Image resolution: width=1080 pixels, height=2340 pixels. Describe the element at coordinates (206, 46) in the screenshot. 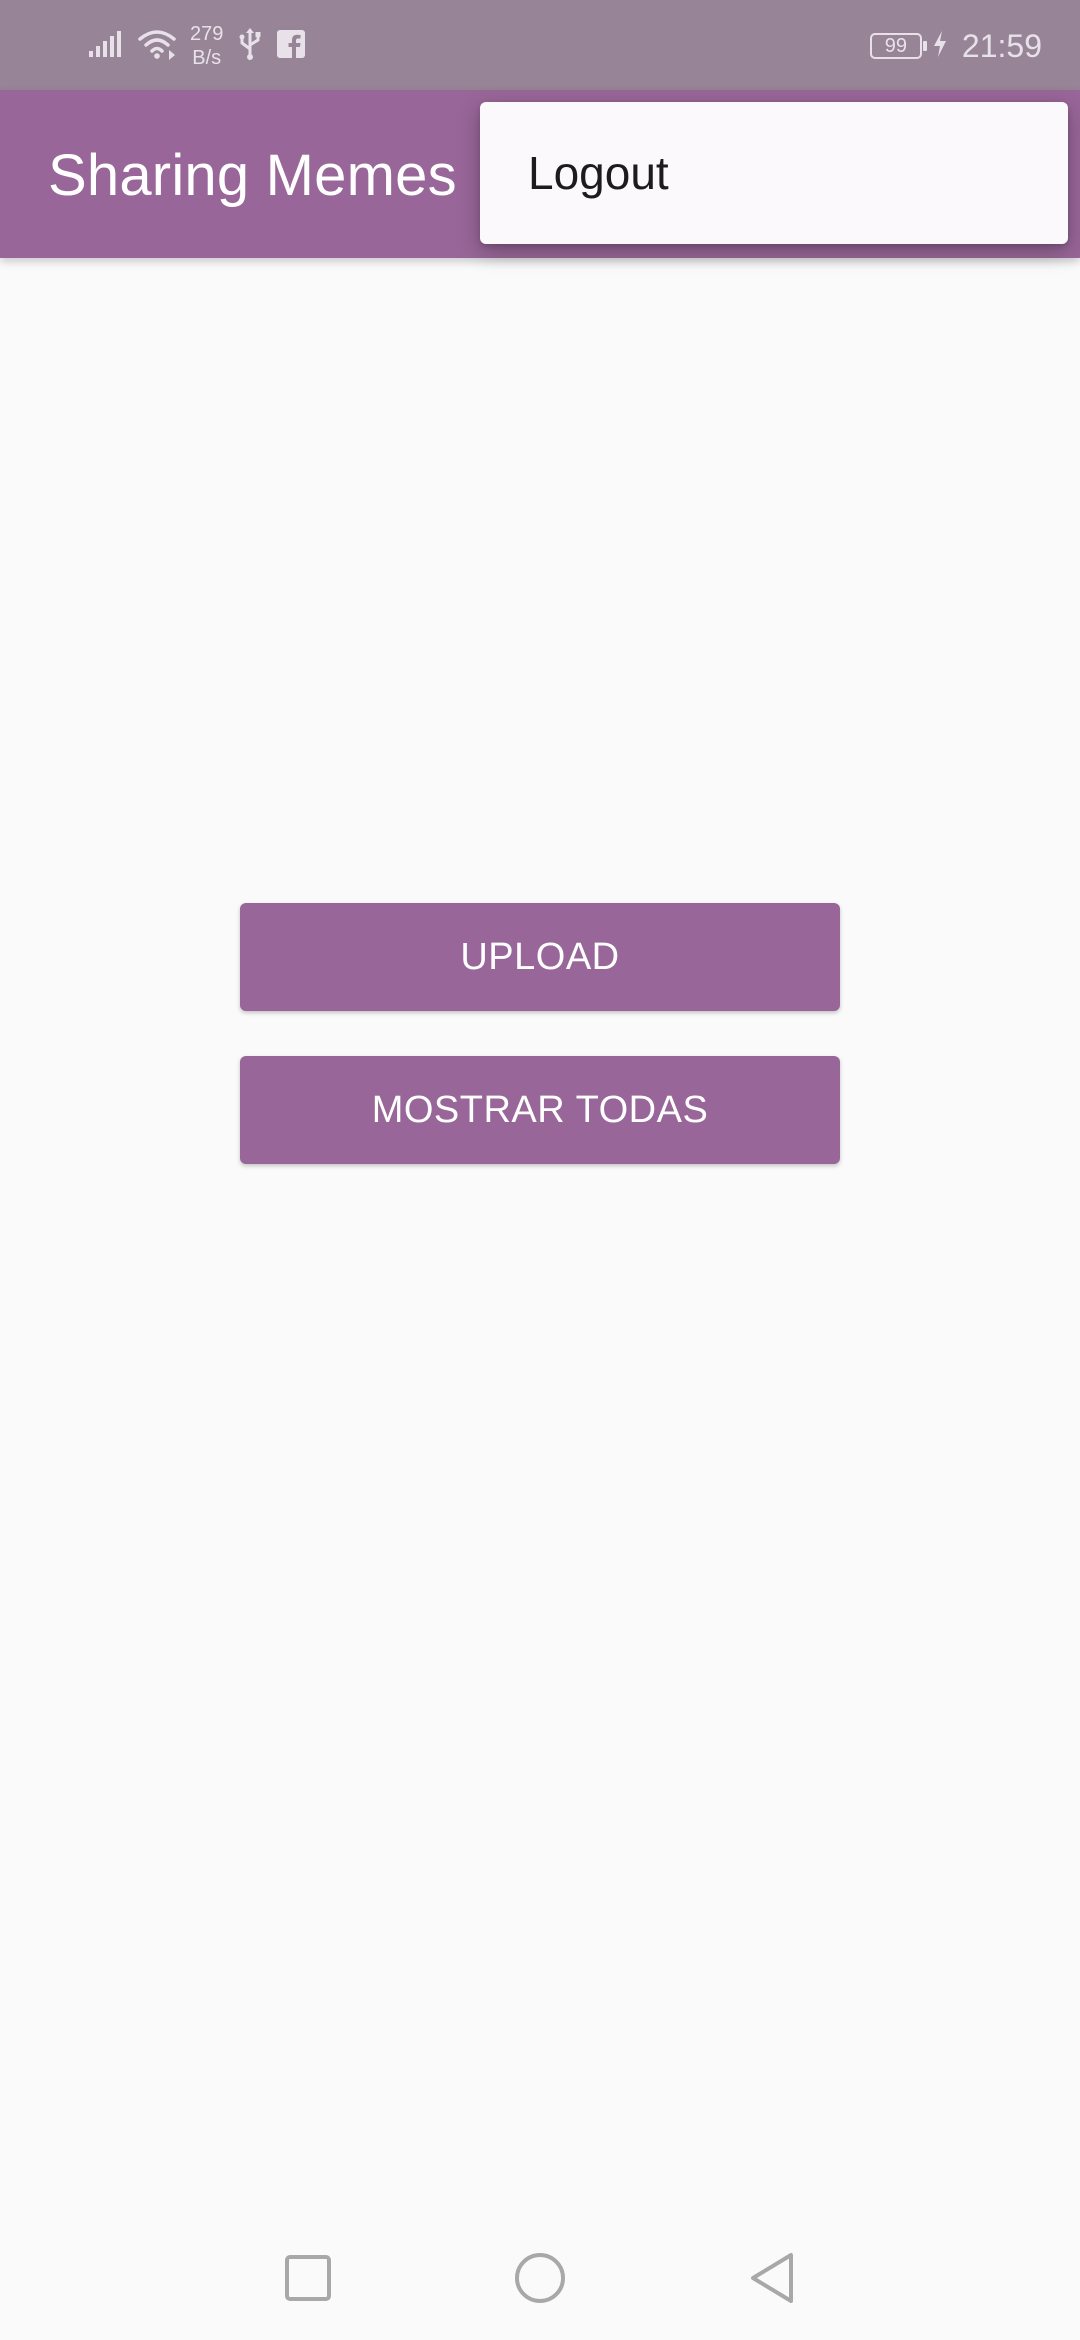

I see `network-speed: 279 B/s` at that location.